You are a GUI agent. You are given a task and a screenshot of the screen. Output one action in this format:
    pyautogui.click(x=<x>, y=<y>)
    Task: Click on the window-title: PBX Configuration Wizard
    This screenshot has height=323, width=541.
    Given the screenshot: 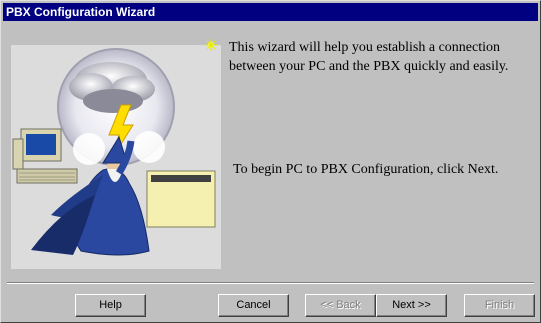 What is the action you would take?
    pyautogui.click(x=81, y=12)
    